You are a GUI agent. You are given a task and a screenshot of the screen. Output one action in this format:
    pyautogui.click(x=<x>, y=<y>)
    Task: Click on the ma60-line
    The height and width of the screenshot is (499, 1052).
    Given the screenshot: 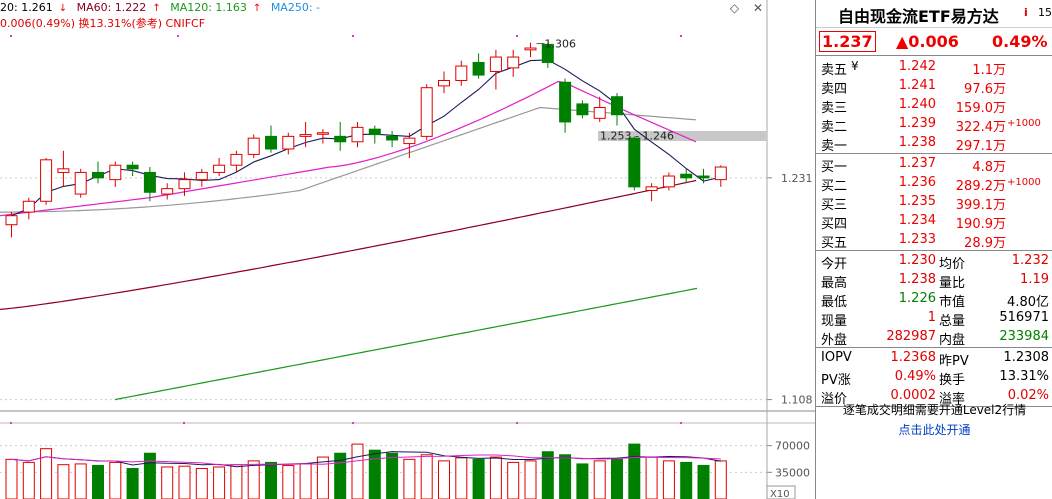 What is the action you would take?
    pyautogui.click(x=348, y=159)
    